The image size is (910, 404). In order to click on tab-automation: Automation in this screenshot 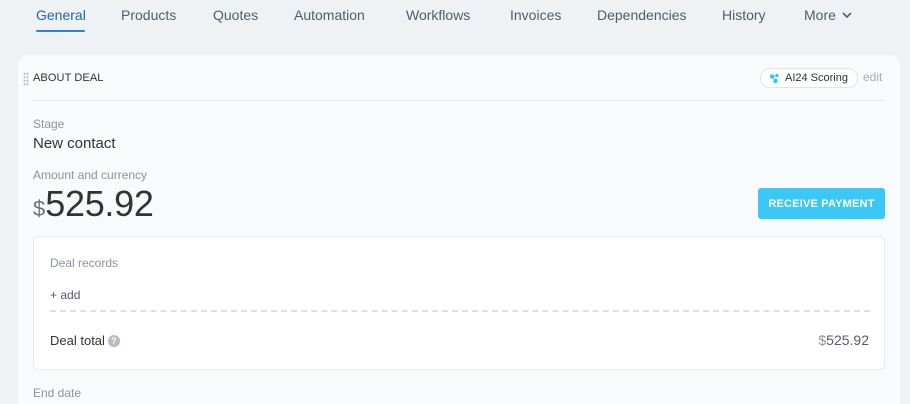, I will do `click(329, 15)`.